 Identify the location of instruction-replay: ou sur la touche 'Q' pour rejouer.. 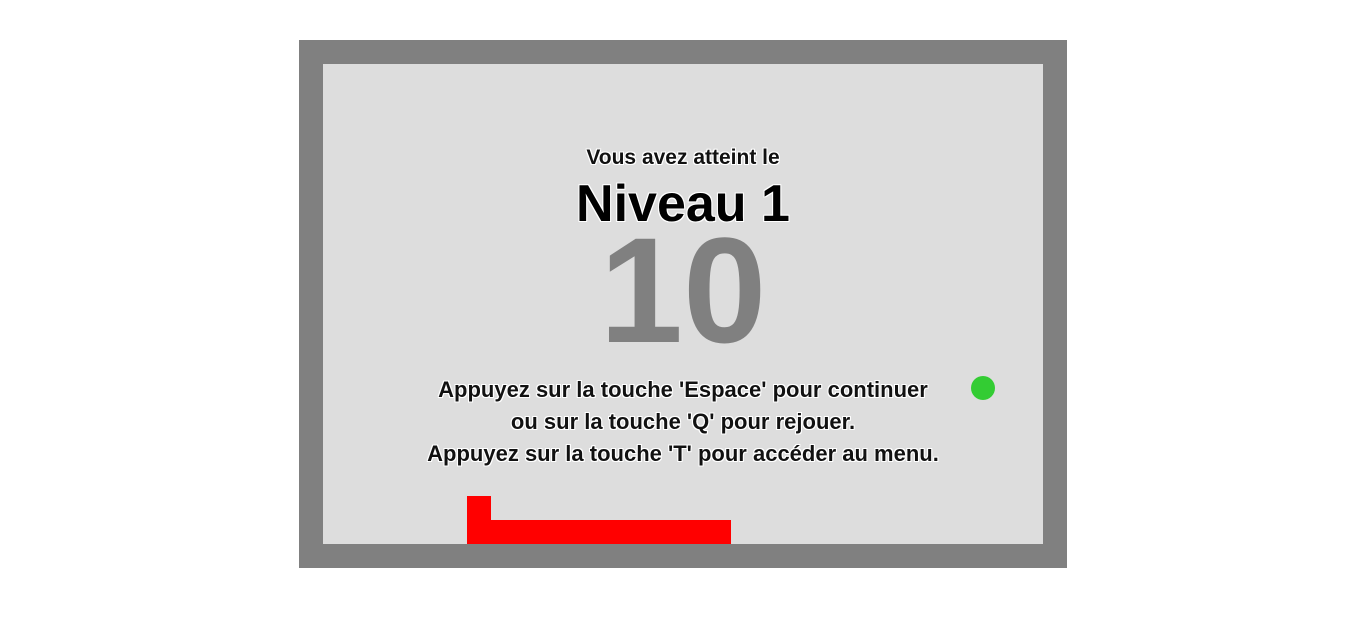
(683, 421).